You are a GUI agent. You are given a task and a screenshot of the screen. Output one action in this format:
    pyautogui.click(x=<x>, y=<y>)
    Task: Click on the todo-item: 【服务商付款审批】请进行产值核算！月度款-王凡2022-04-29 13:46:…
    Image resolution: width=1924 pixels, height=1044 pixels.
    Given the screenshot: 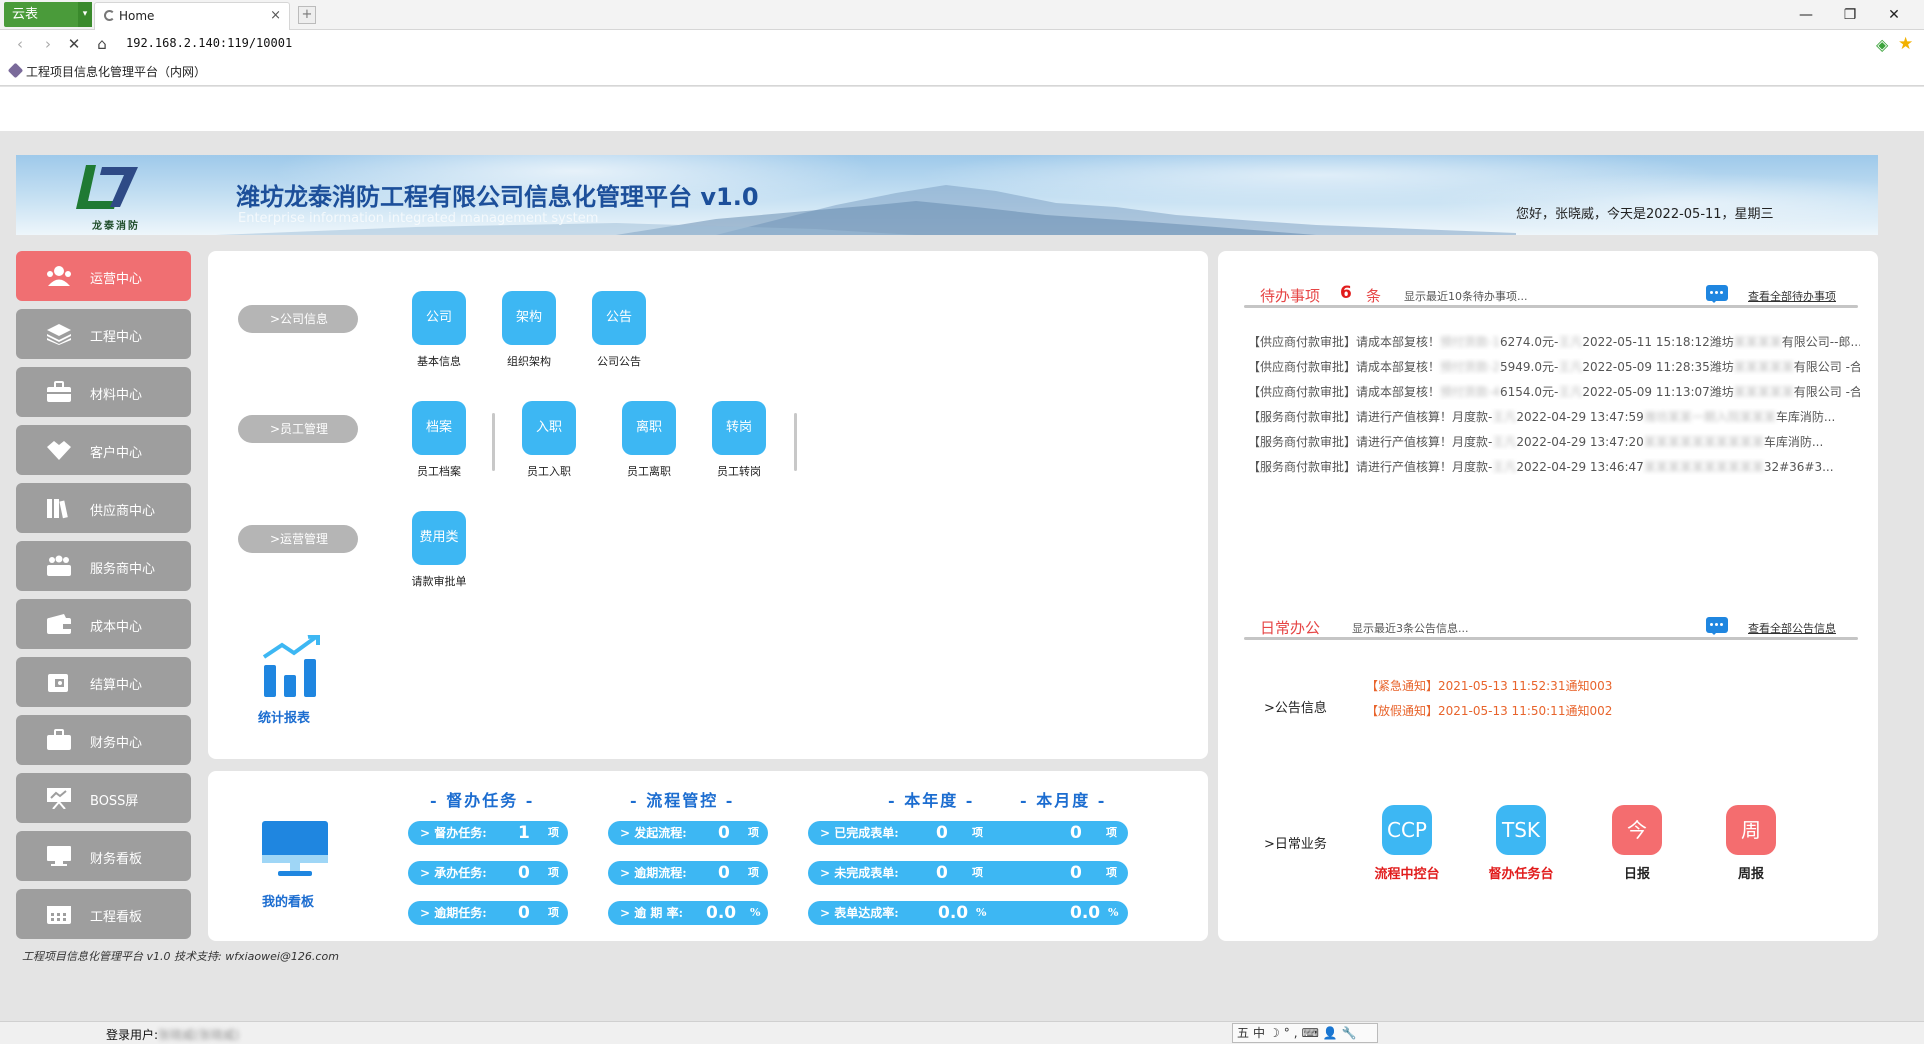 What is the action you would take?
    pyautogui.click(x=1554, y=466)
    